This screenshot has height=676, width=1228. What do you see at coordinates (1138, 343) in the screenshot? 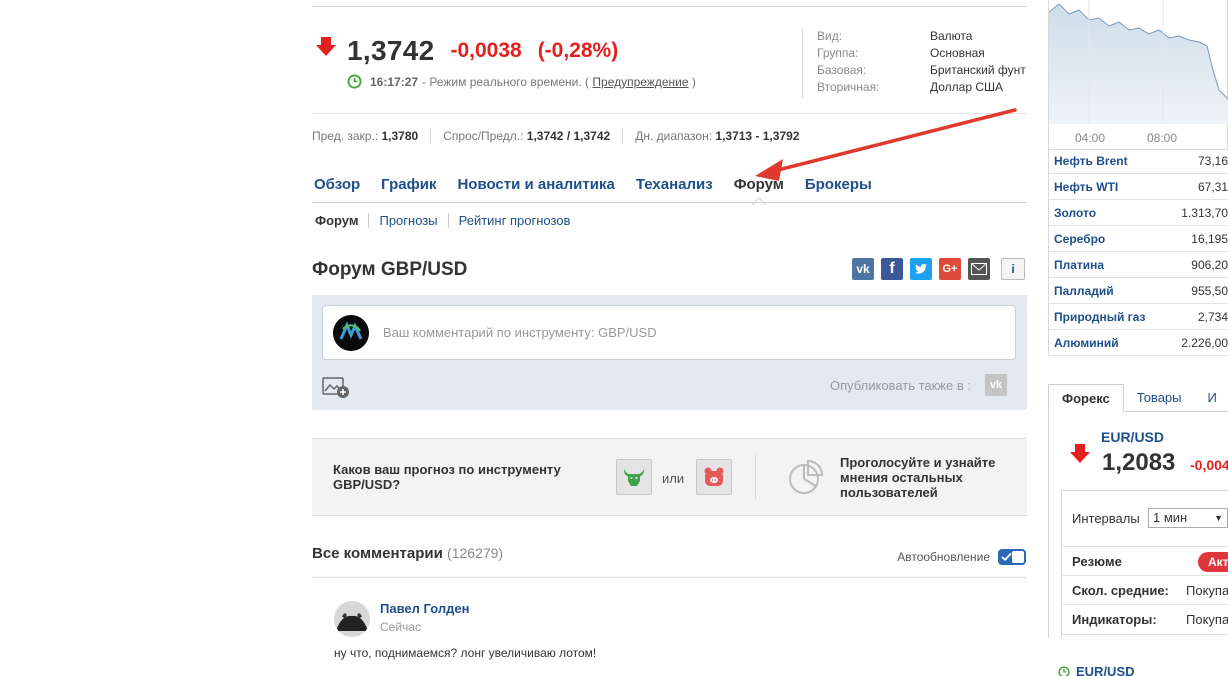
I see `table-row: Алюминий 2.226,00` at bounding box center [1138, 343].